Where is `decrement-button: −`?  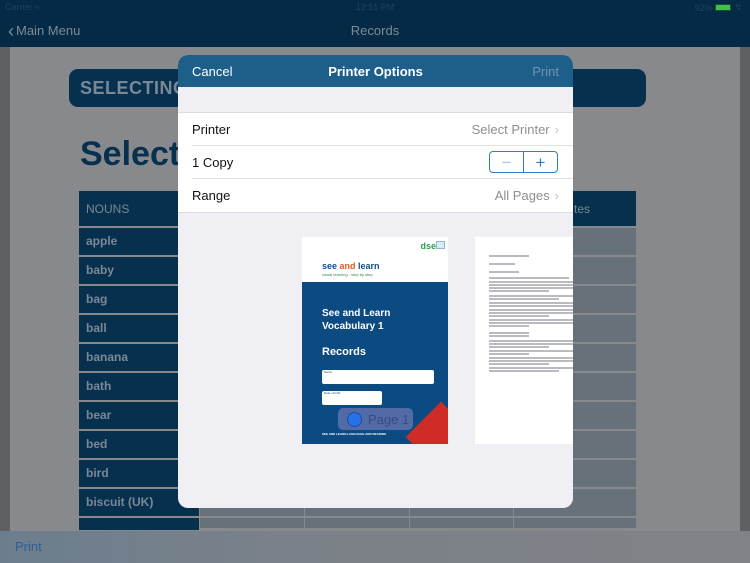
decrement-button: − is located at coordinates (507, 162).